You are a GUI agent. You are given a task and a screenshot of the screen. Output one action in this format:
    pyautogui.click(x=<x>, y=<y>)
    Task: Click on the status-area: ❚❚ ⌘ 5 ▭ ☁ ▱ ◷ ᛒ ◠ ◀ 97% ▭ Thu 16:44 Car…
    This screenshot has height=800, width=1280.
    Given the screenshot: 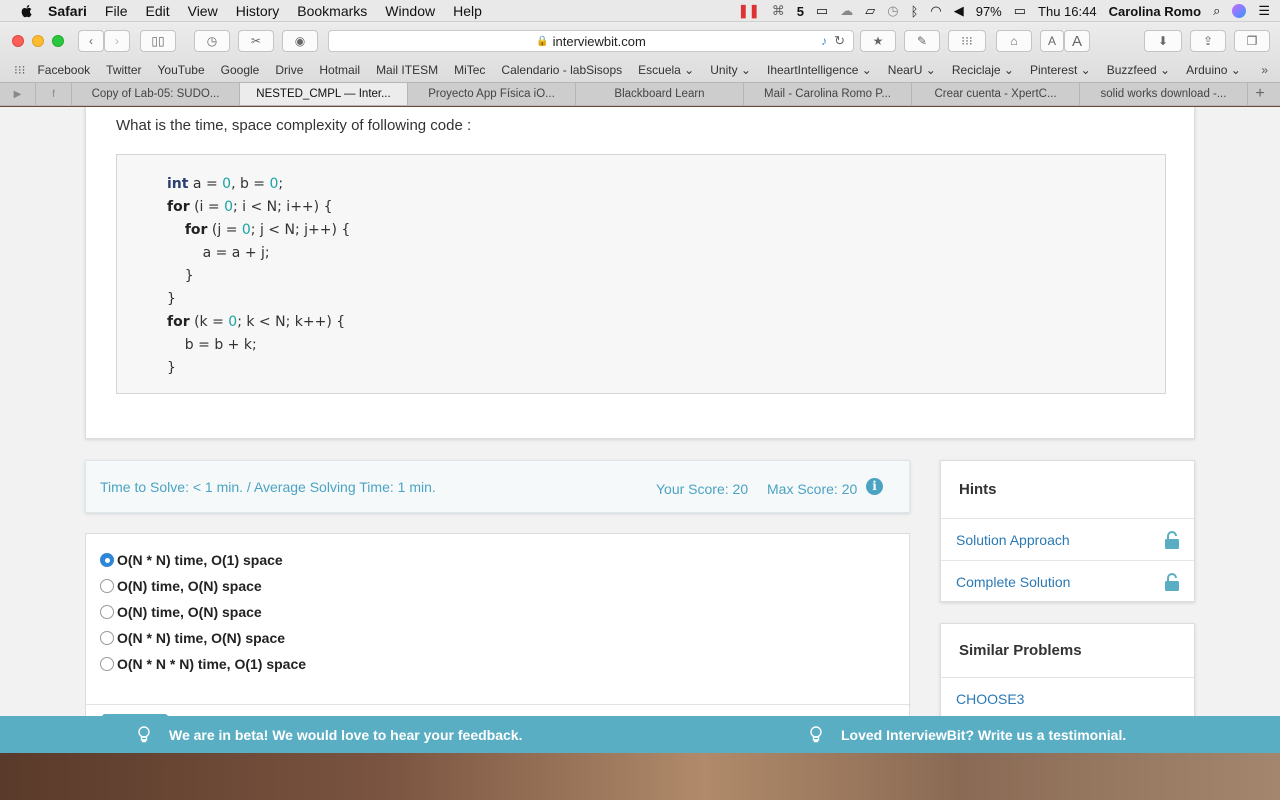 What is the action you would take?
    pyautogui.click(x=1004, y=11)
    